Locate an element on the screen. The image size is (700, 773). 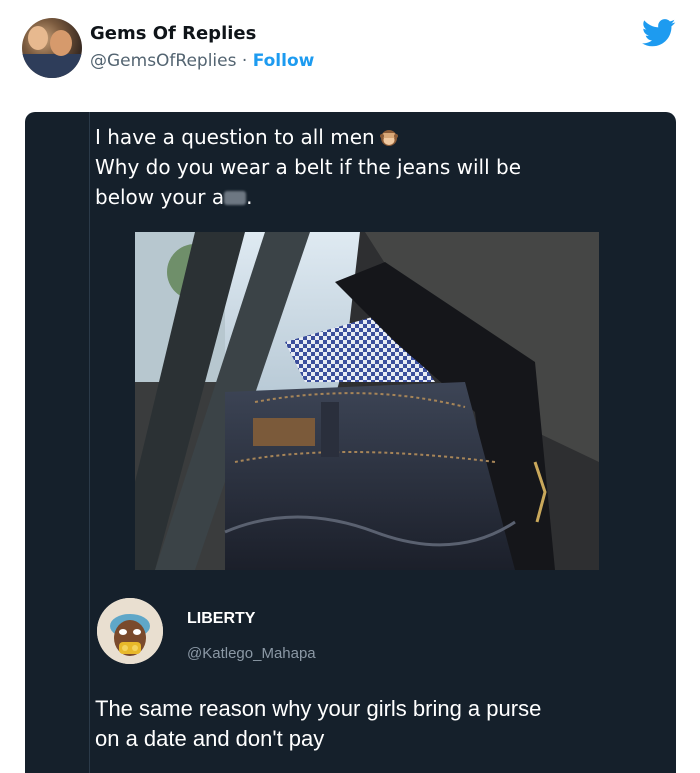
question-line-1: I have a question to all men is located at coordinates (375, 137).